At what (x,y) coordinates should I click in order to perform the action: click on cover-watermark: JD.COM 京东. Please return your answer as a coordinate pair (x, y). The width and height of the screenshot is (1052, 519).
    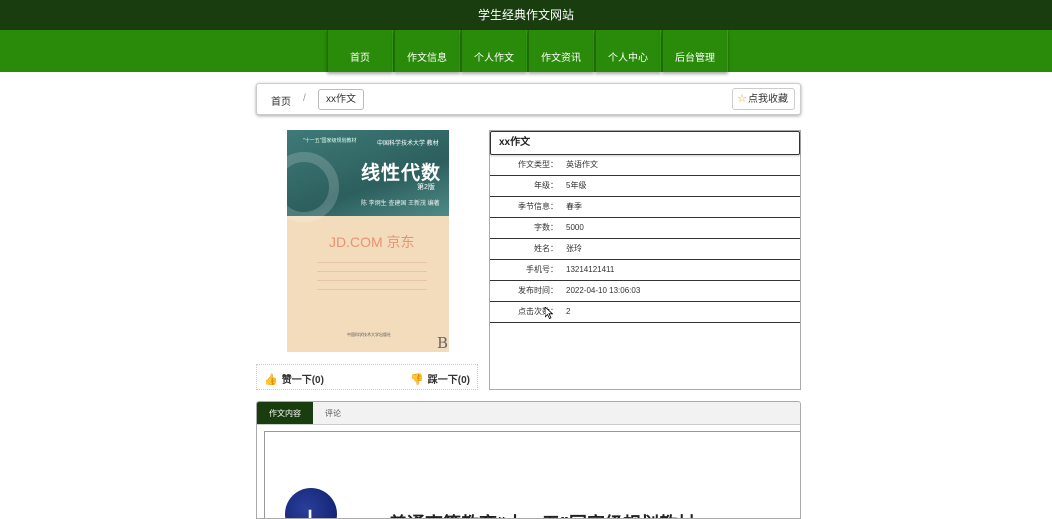
    Looking at the image, I should click on (372, 242).